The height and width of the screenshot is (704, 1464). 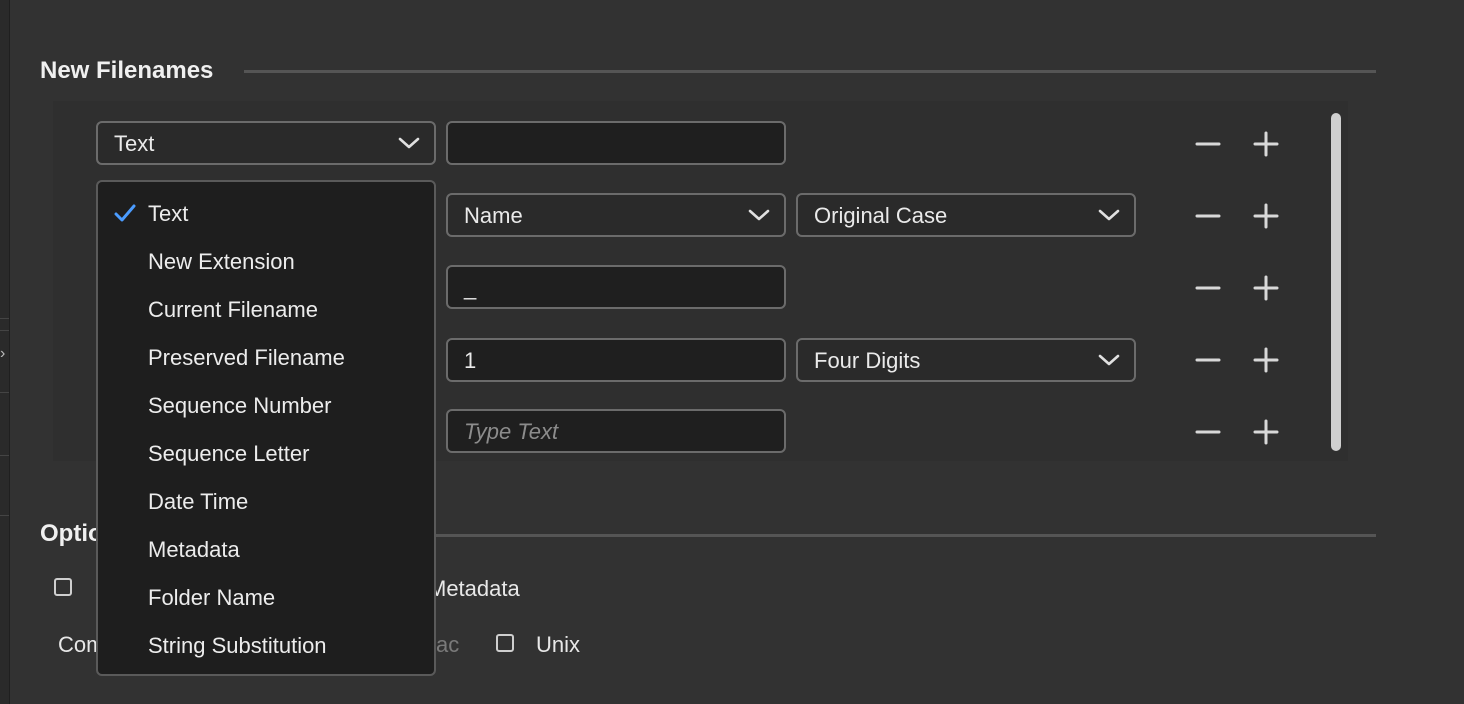 I want to click on preserve-metadata-label: Metadata, so click(x=474, y=588).